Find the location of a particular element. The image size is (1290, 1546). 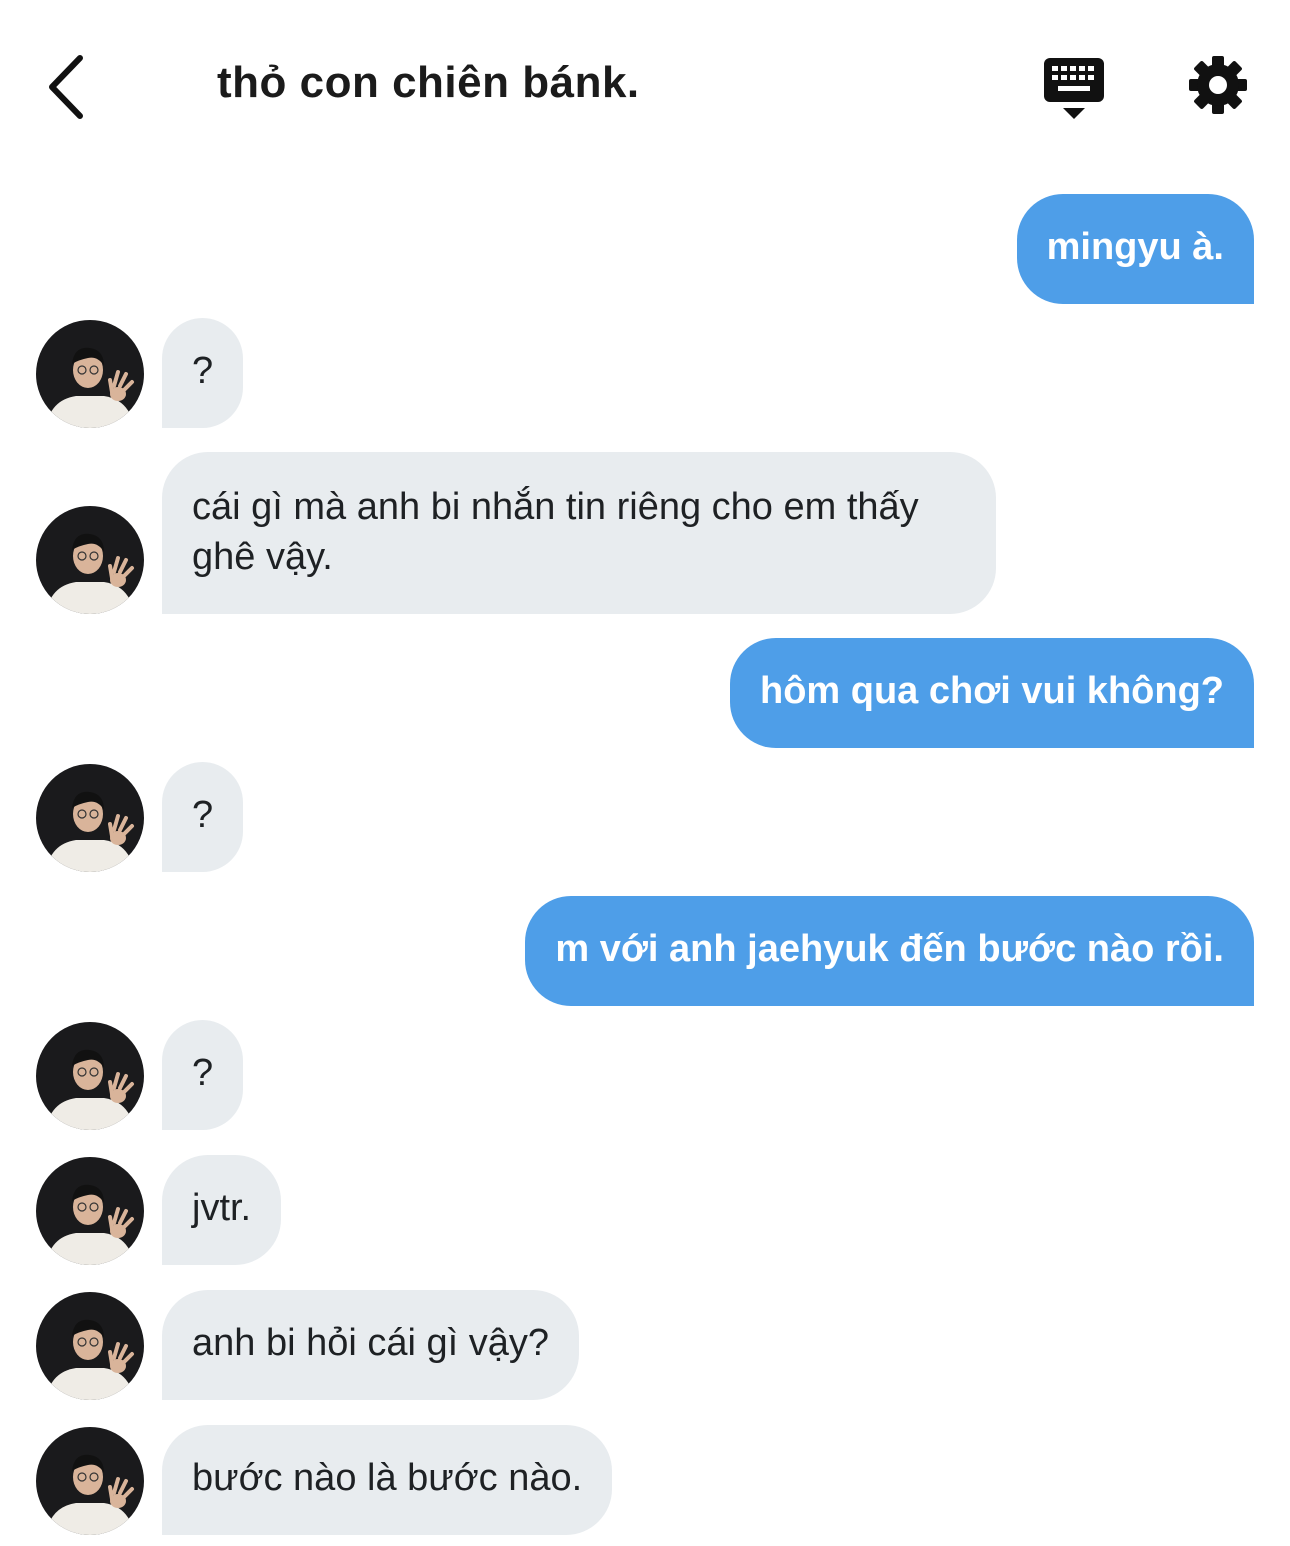

message-text: m với anh jaehyuk đến bước nào rồi. is located at coordinates (889, 949).